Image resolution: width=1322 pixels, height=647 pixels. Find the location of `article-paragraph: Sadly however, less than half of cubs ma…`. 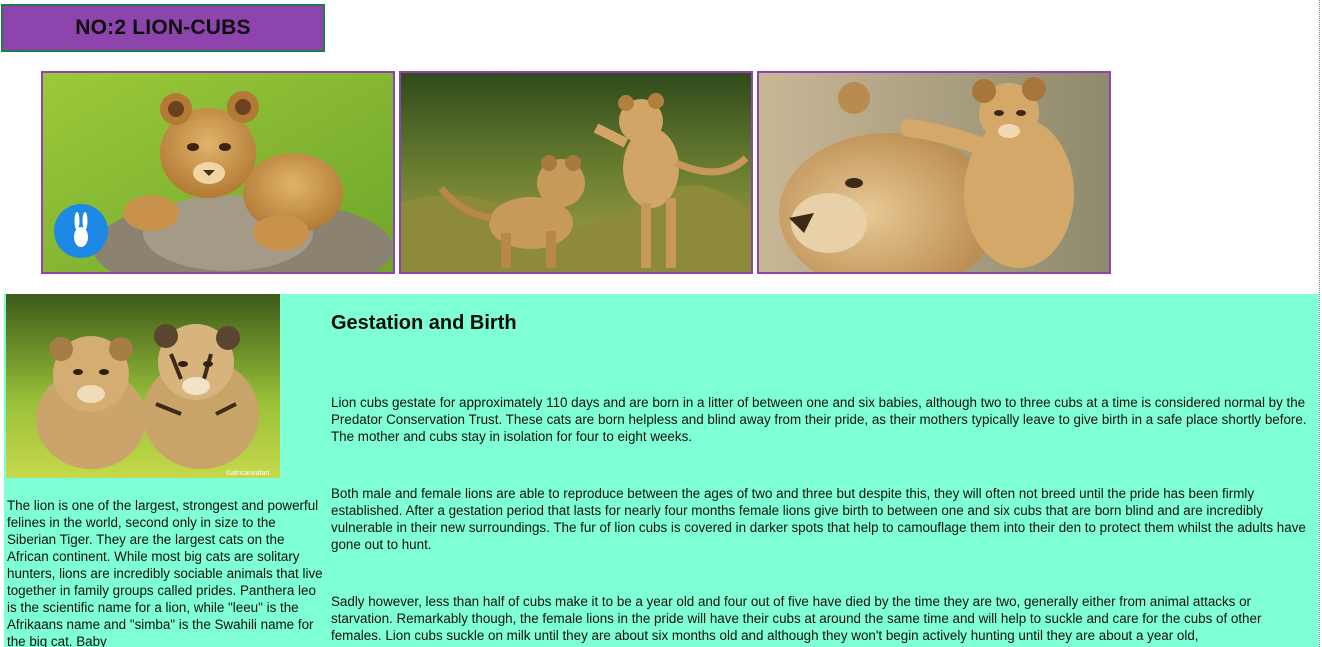

article-paragraph: Sadly however, less than half of cubs ma… is located at coordinates (796, 618).